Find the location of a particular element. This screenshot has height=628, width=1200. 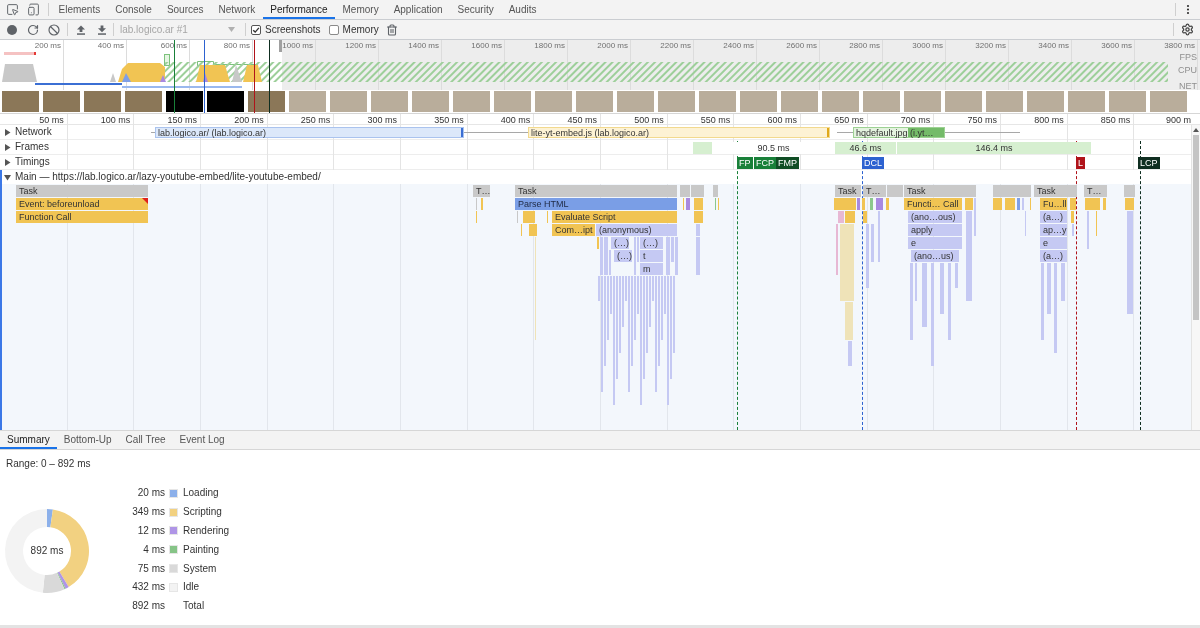

inspect-button is located at coordinates (12, 9).